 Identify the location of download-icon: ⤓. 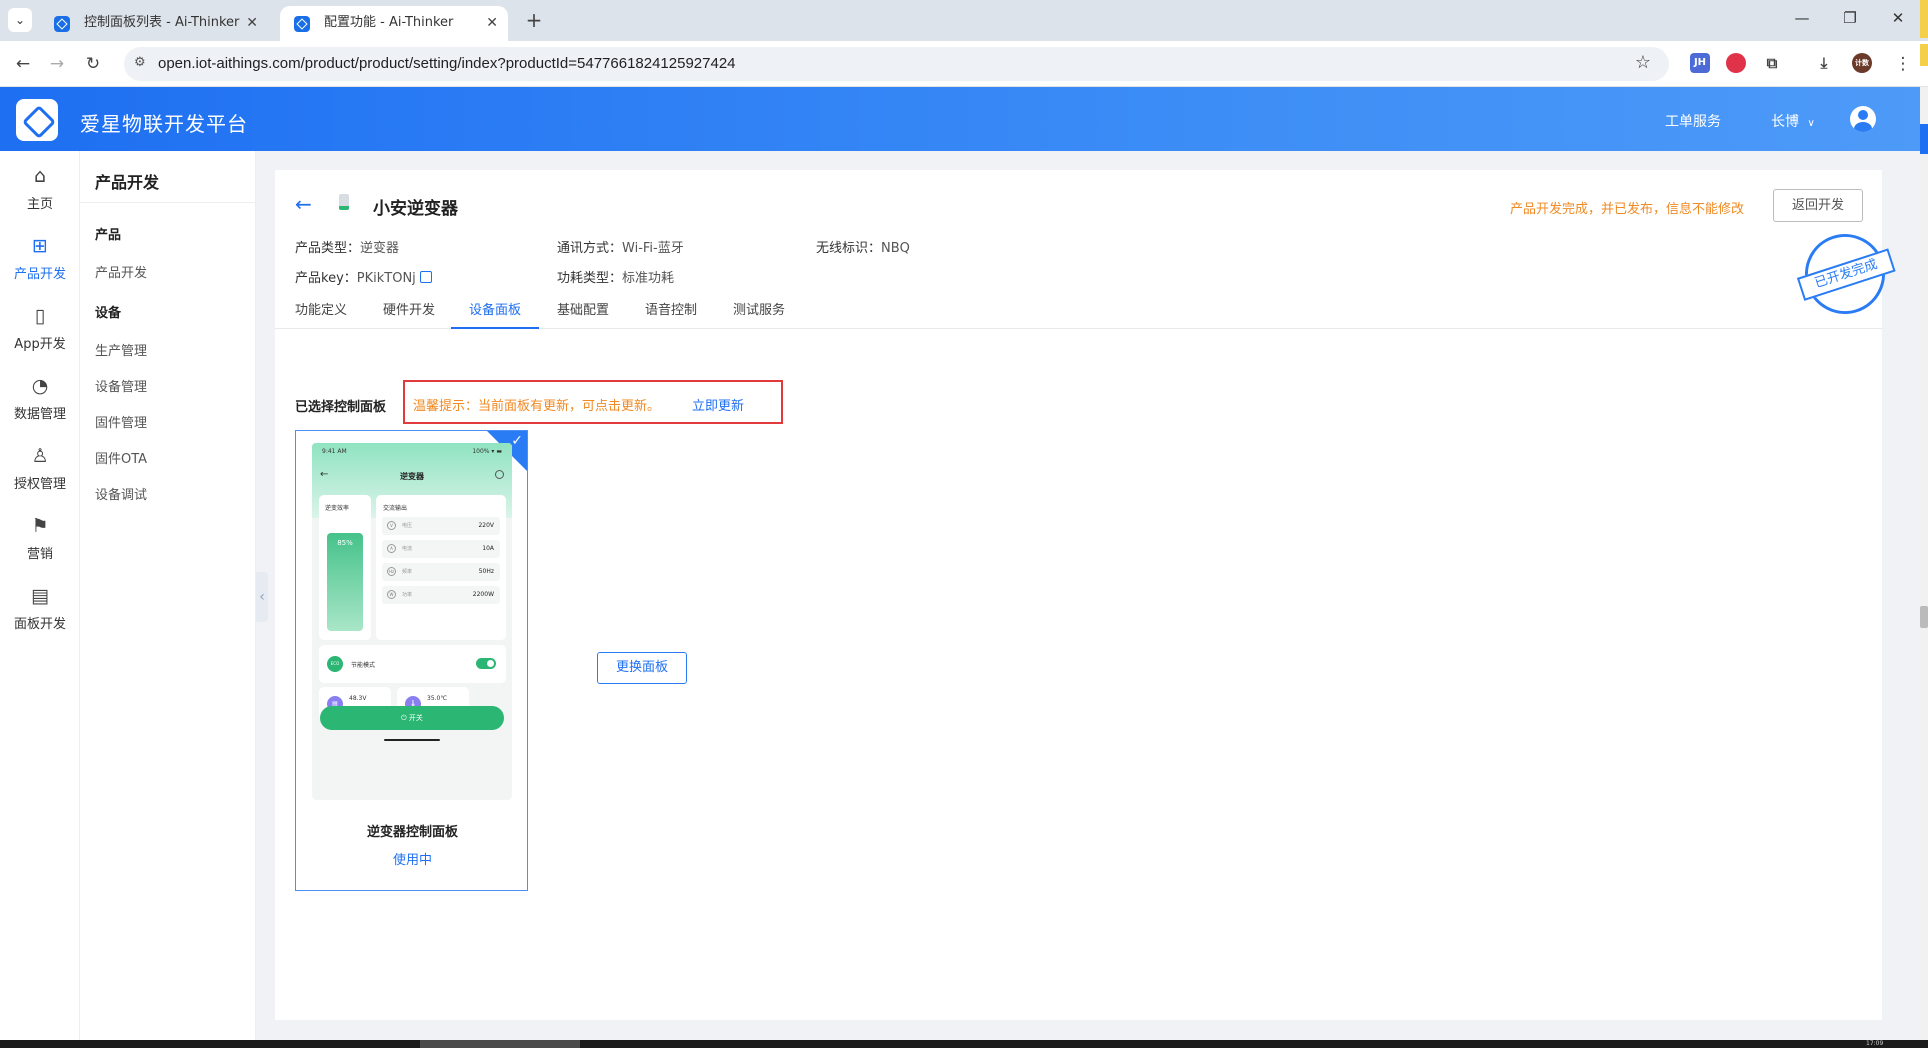
(1824, 63).